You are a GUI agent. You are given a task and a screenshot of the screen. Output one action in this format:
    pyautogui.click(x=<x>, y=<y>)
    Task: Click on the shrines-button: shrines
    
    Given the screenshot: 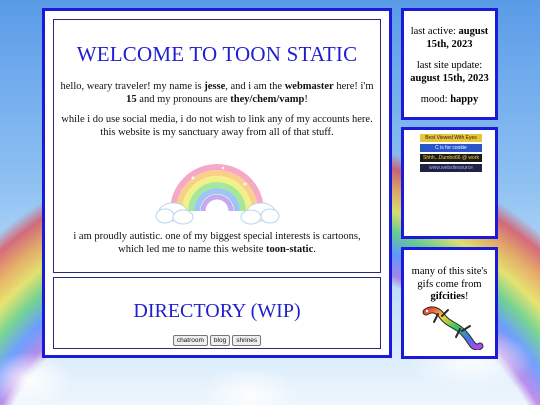 What is the action you would take?
    pyautogui.click(x=247, y=340)
    